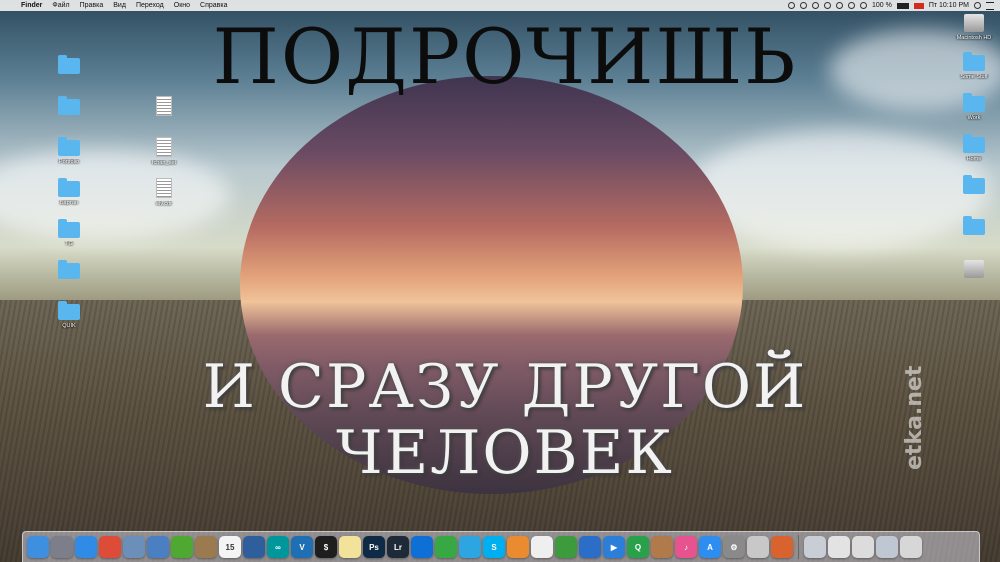  What do you see at coordinates (734, 547) in the screenshot?
I see `system-preferences-icon: ⚙` at bounding box center [734, 547].